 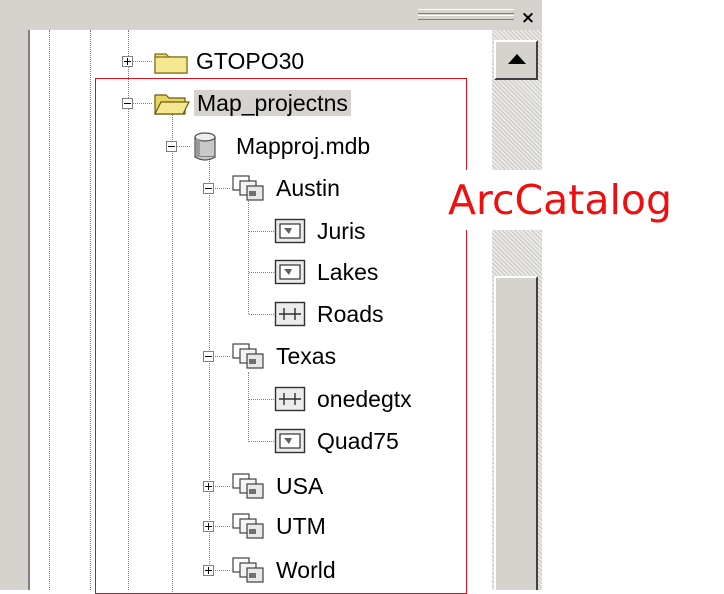 What do you see at coordinates (15, 310) in the screenshot?
I see `pane-left-edge` at bounding box center [15, 310].